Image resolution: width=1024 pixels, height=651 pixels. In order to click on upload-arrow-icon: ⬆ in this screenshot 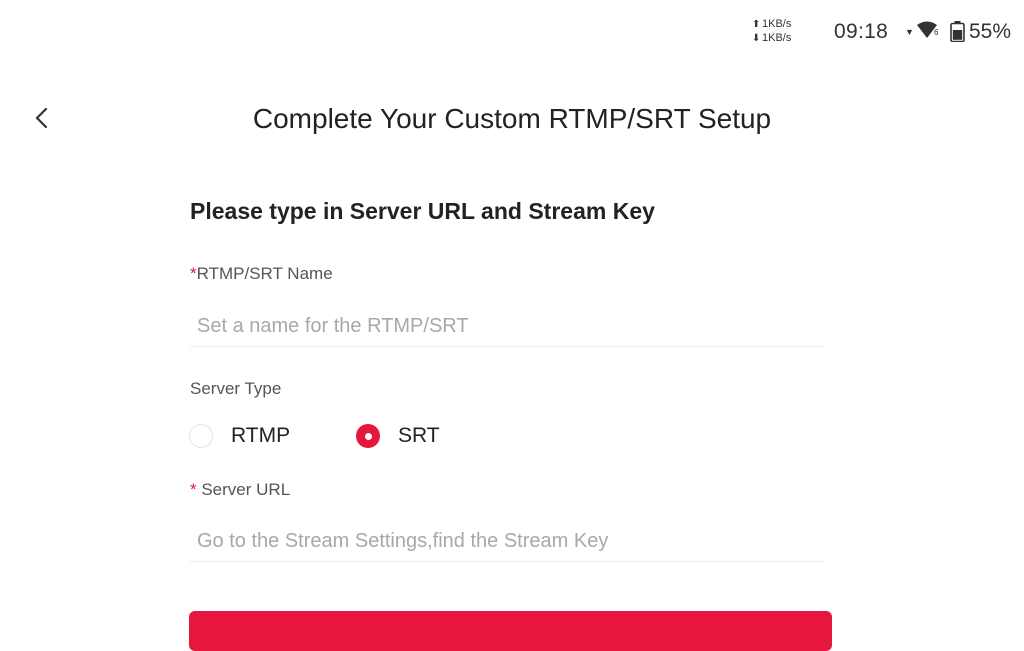, I will do `click(756, 24)`.